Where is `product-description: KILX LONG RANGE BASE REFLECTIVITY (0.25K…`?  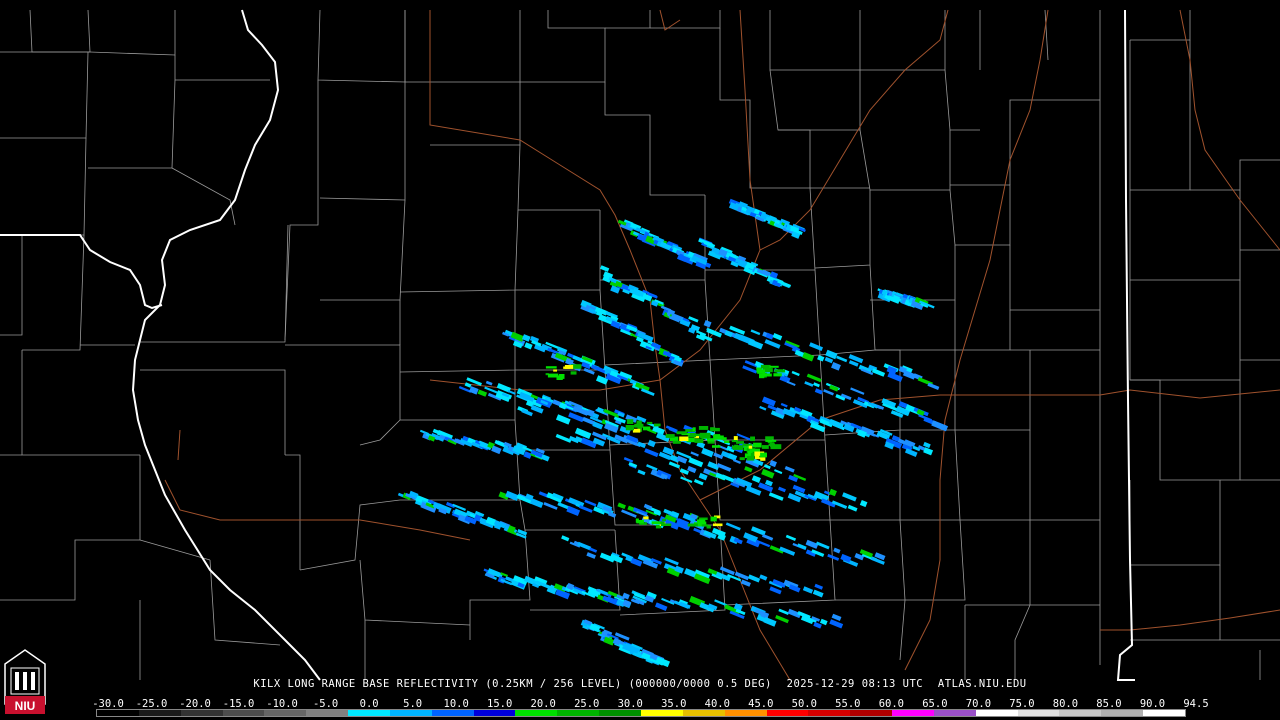
product-description: KILX LONG RANGE BASE REFLECTIVITY (0.25K… is located at coordinates (512, 684).